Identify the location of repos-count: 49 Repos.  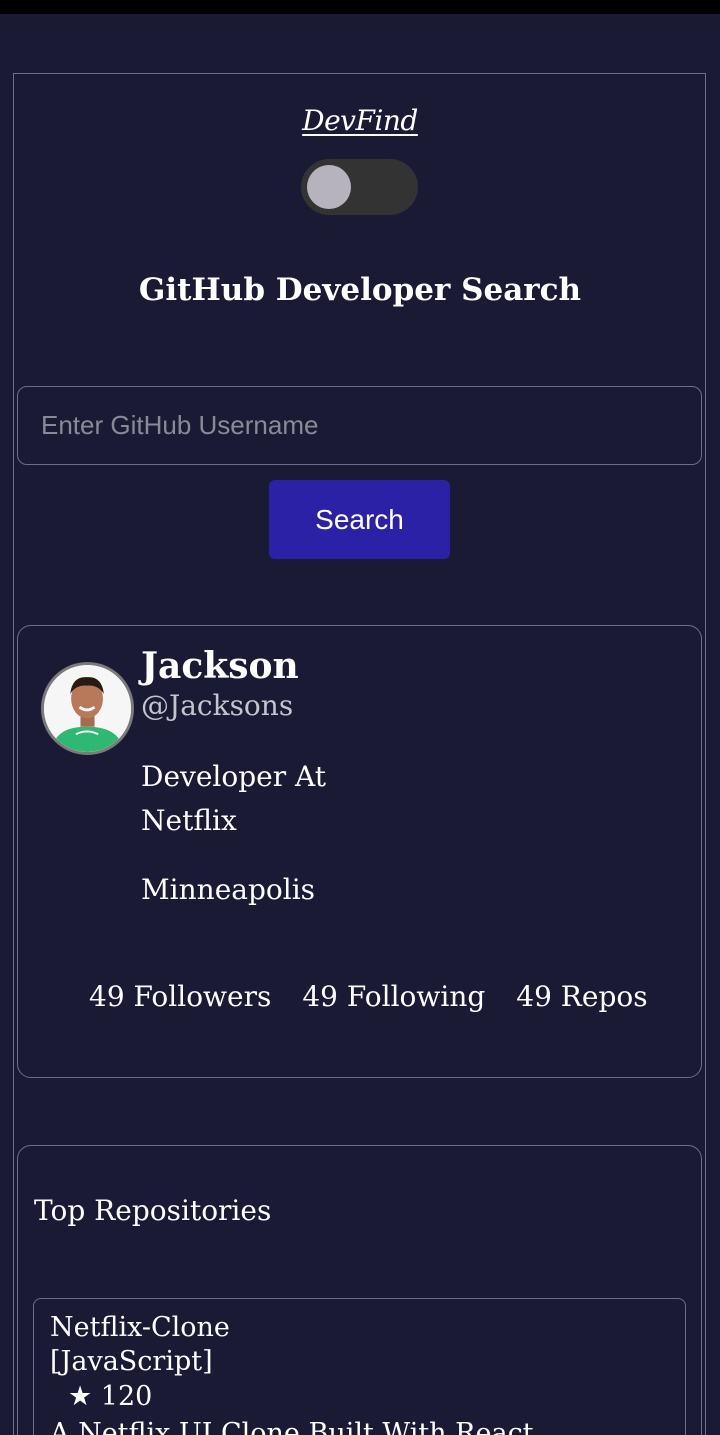
(582, 996).